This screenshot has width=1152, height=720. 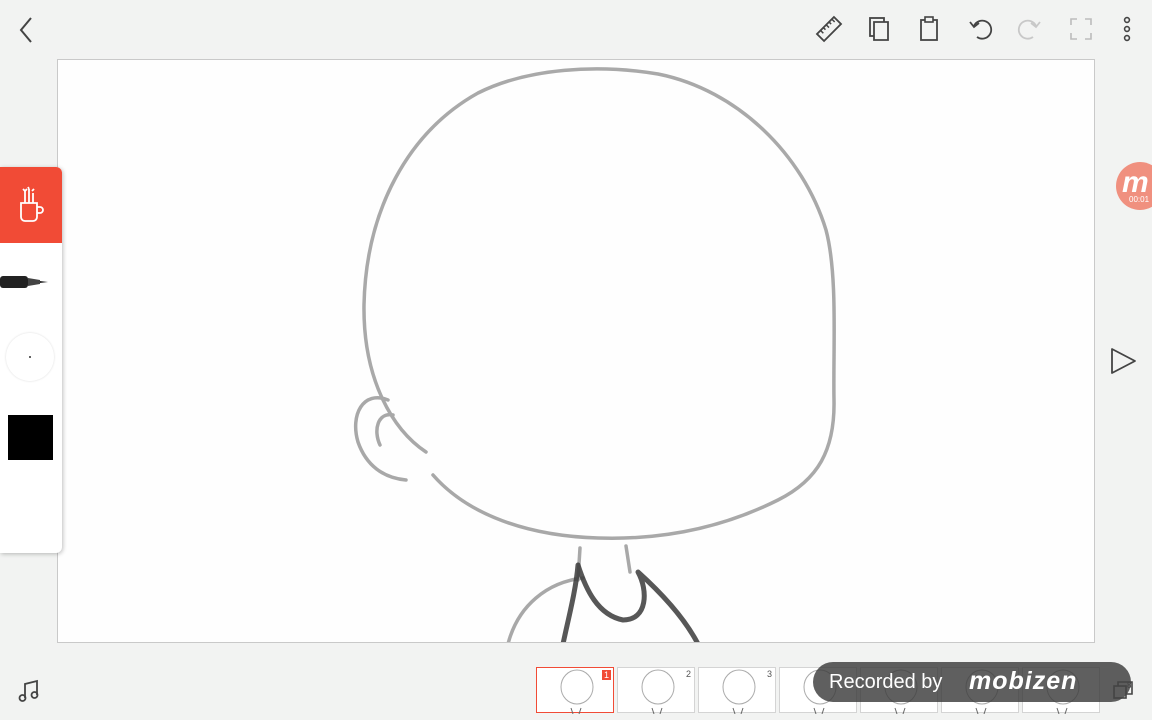 I want to click on tool-panel, so click(x=31, y=360).